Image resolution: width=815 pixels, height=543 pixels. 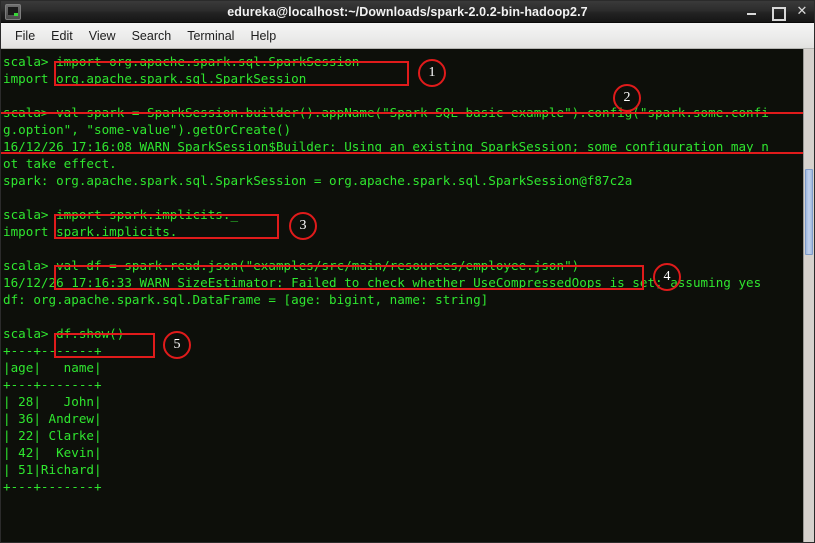 I want to click on terminal-line: g.option", "some-value").getOrCreate(), so click(x=147, y=129).